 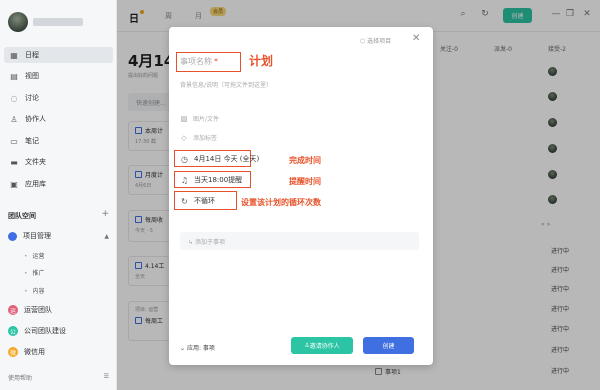 I want to click on repeat-value: 不循环, so click(x=204, y=201).